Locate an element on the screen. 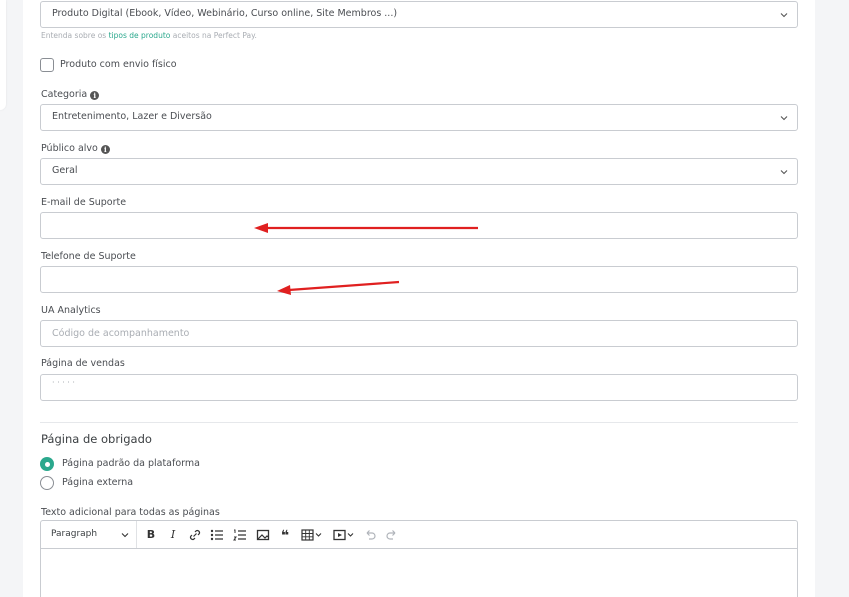 Image resolution: width=849 pixels, height=597 pixels. image-icon is located at coordinates (263, 535).